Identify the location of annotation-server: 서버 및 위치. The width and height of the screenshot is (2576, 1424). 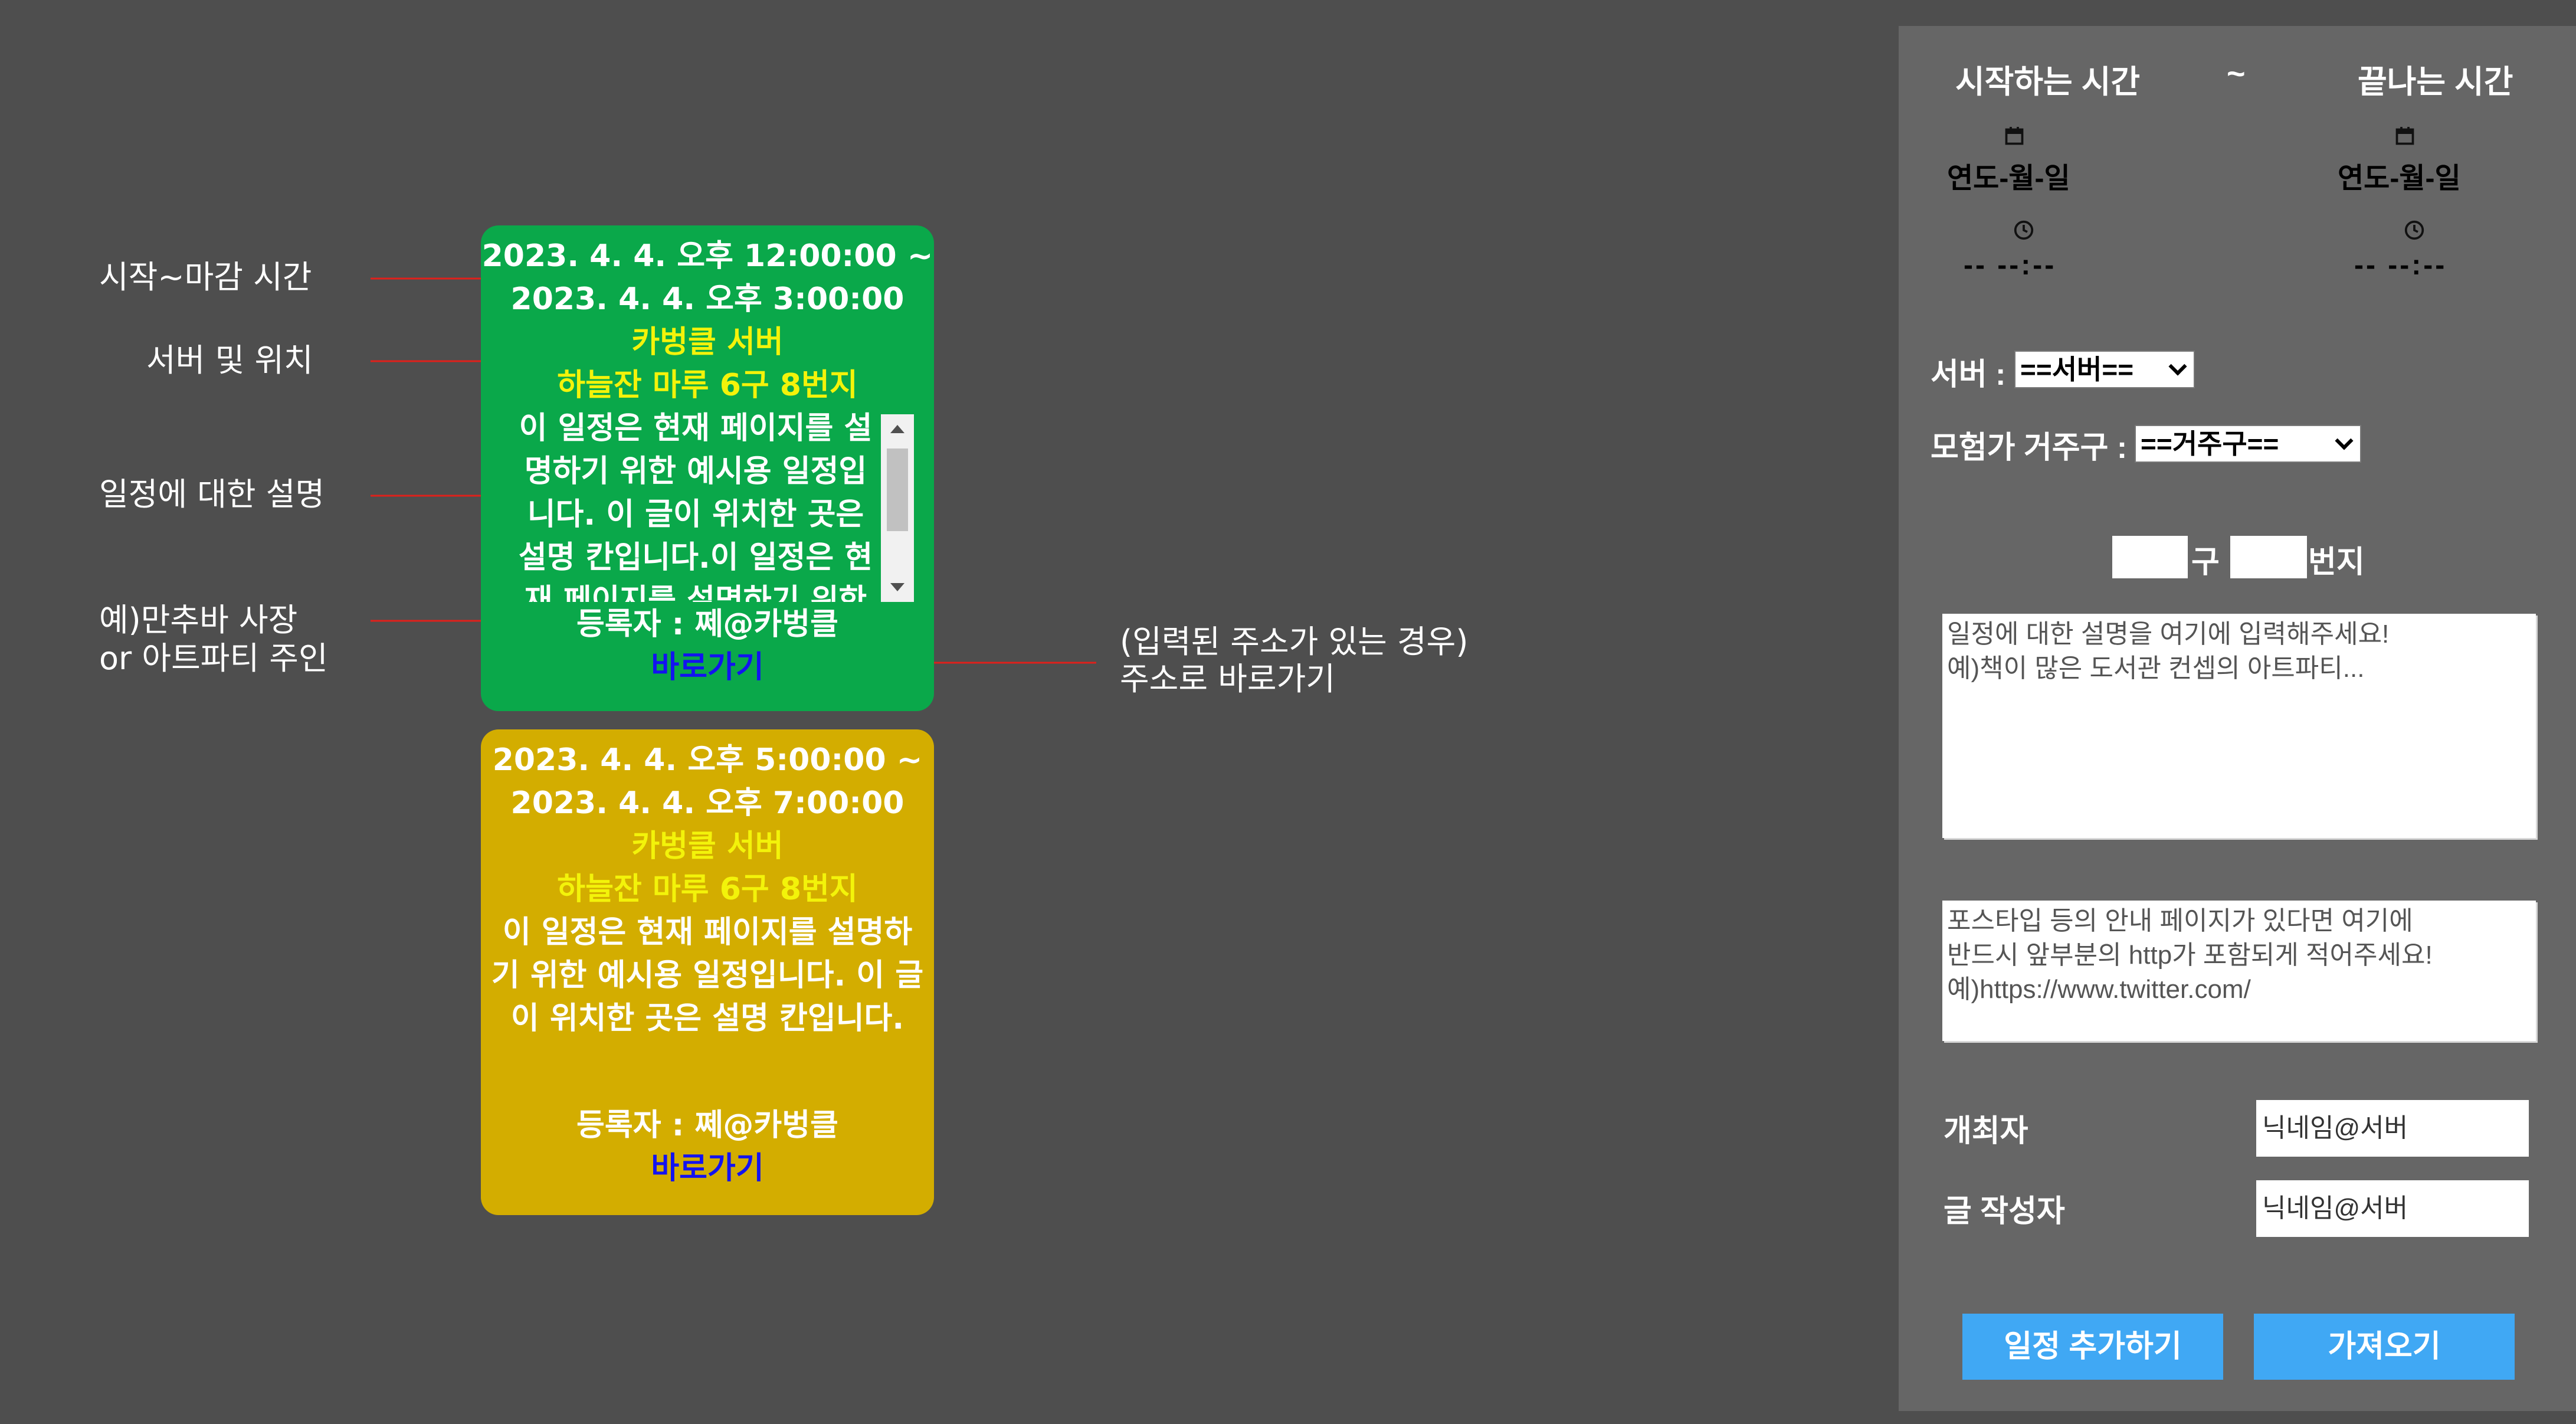
(229, 360).